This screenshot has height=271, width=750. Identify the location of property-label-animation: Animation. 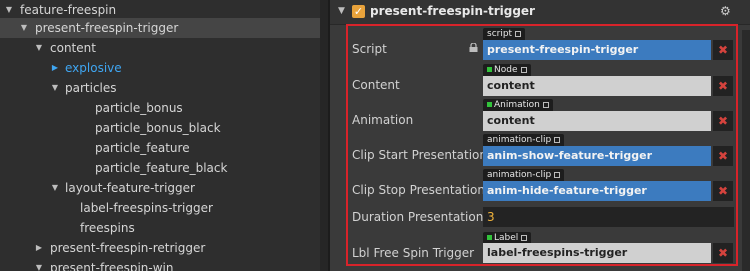
(383, 120).